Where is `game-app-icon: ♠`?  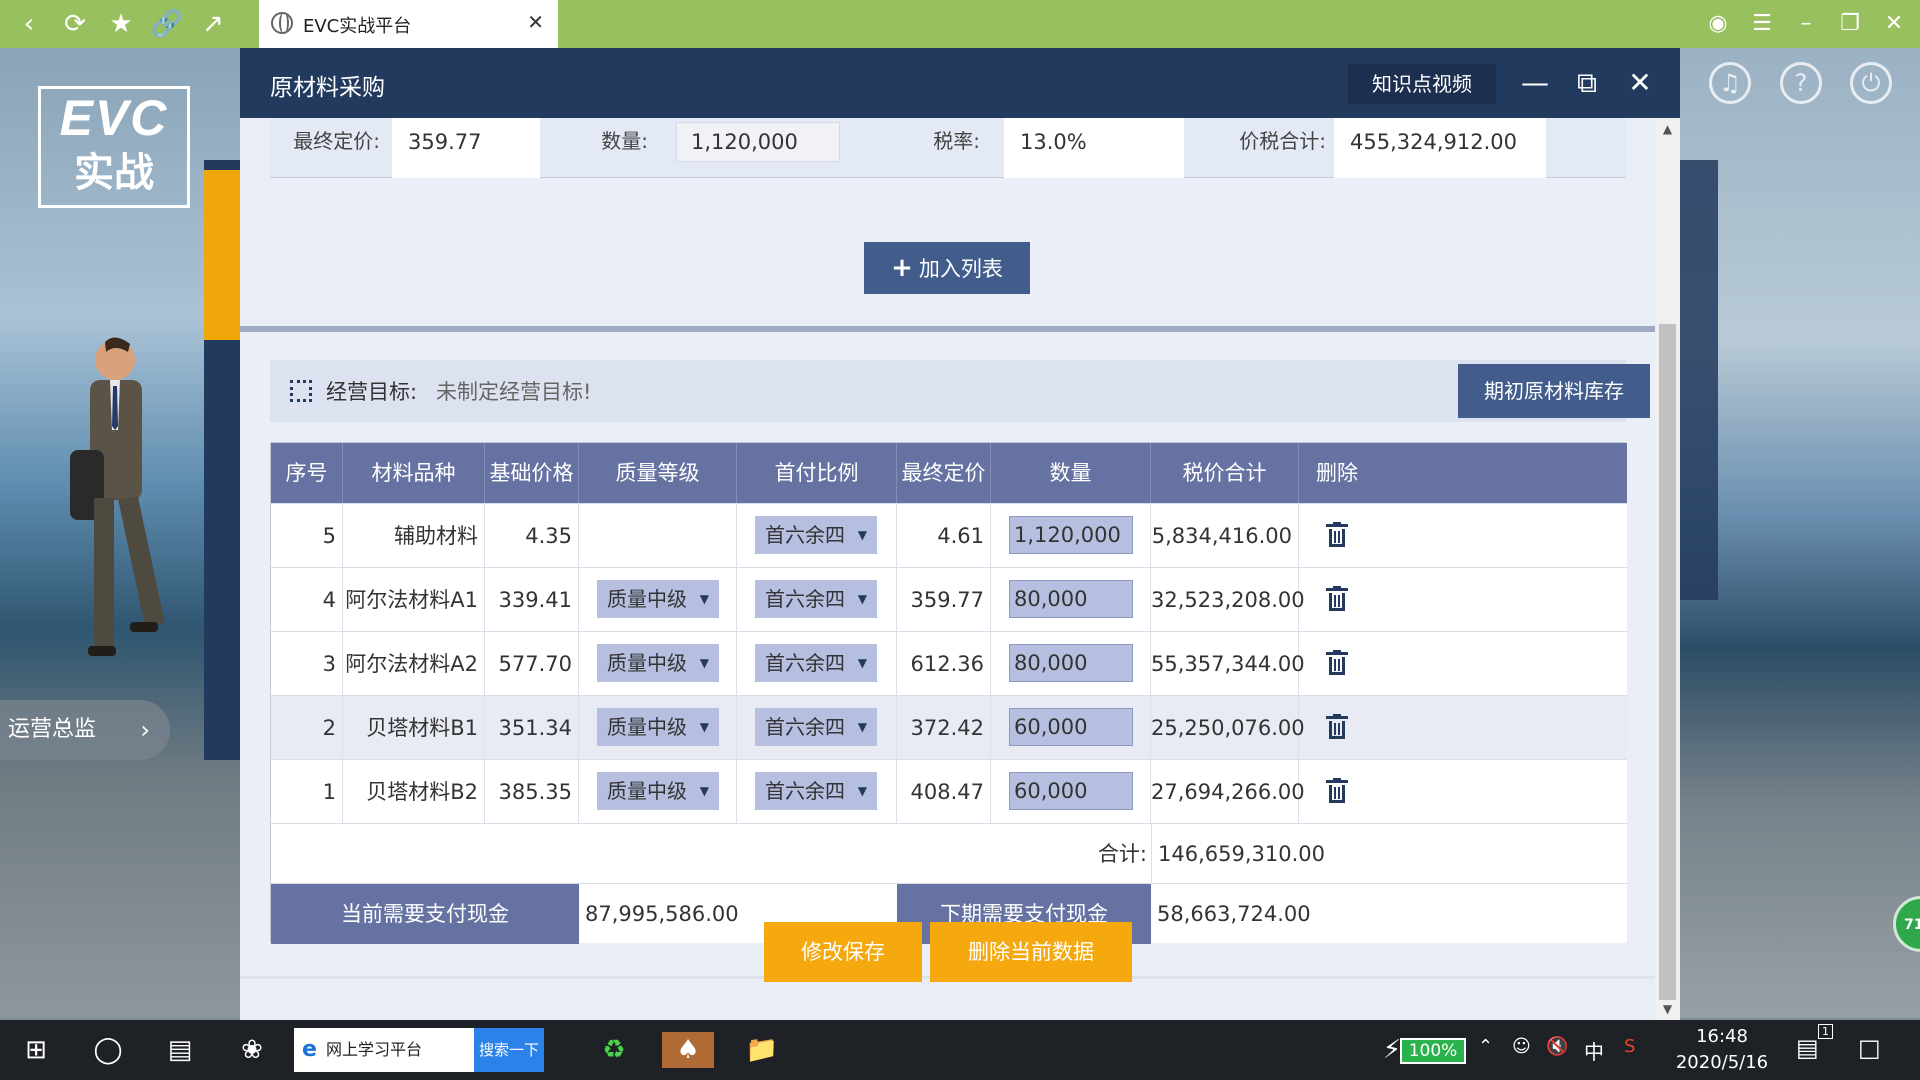 game-app-icon: ♠ is located at coordinates (688, 1050).